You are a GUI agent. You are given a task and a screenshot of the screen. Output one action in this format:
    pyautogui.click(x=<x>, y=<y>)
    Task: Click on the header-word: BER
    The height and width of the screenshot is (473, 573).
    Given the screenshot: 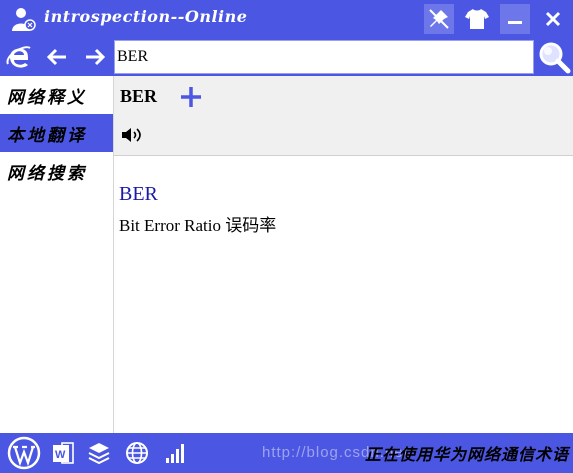 What is the action you would take?
    pyautogui.click(x=139, y=96)
    